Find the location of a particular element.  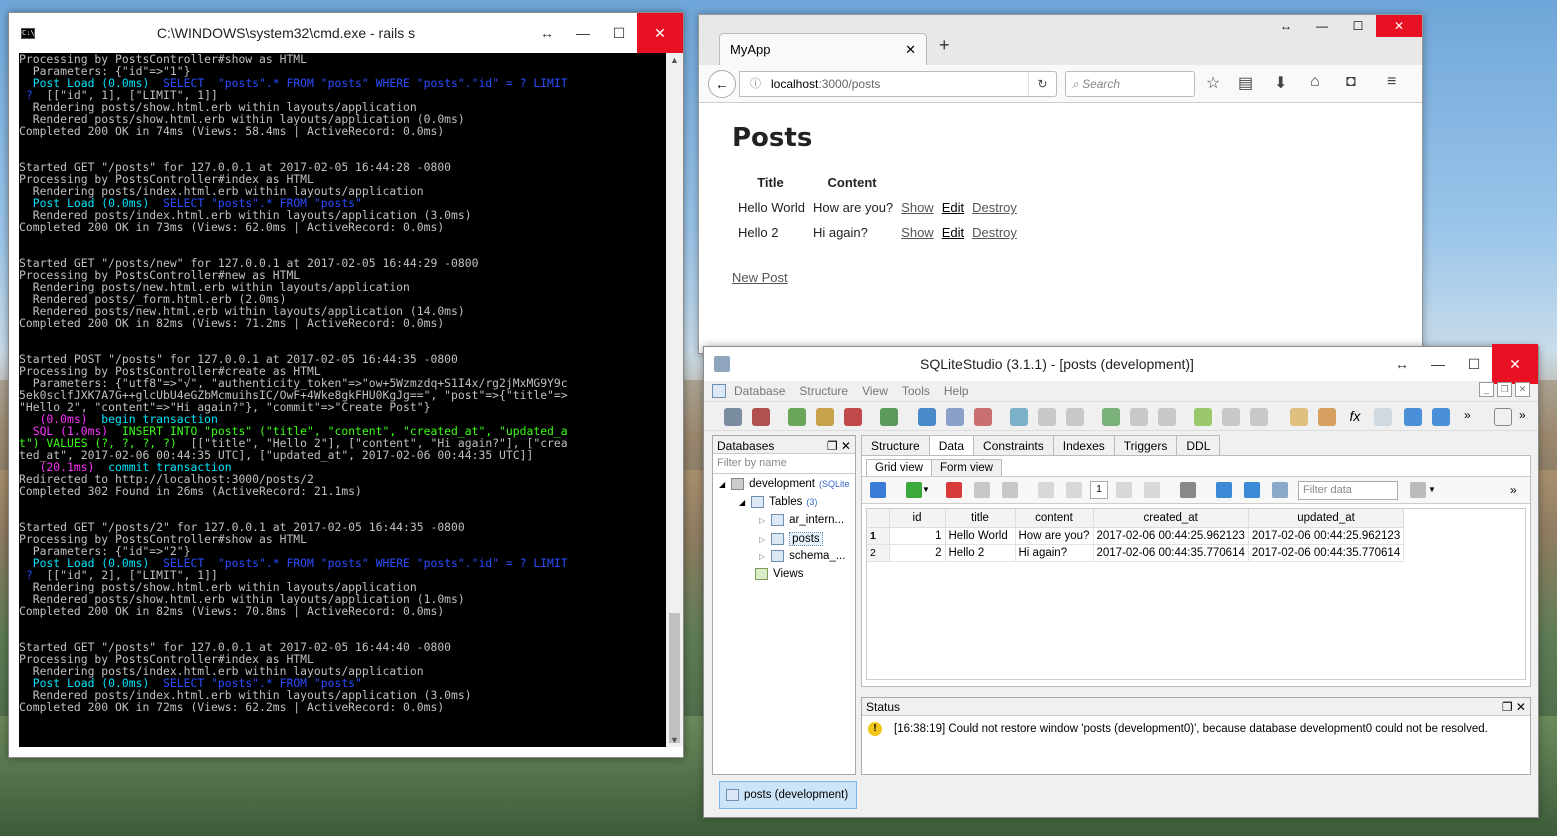

insert-dropdown-icon: ▼ is located at coordinates (930, 490).